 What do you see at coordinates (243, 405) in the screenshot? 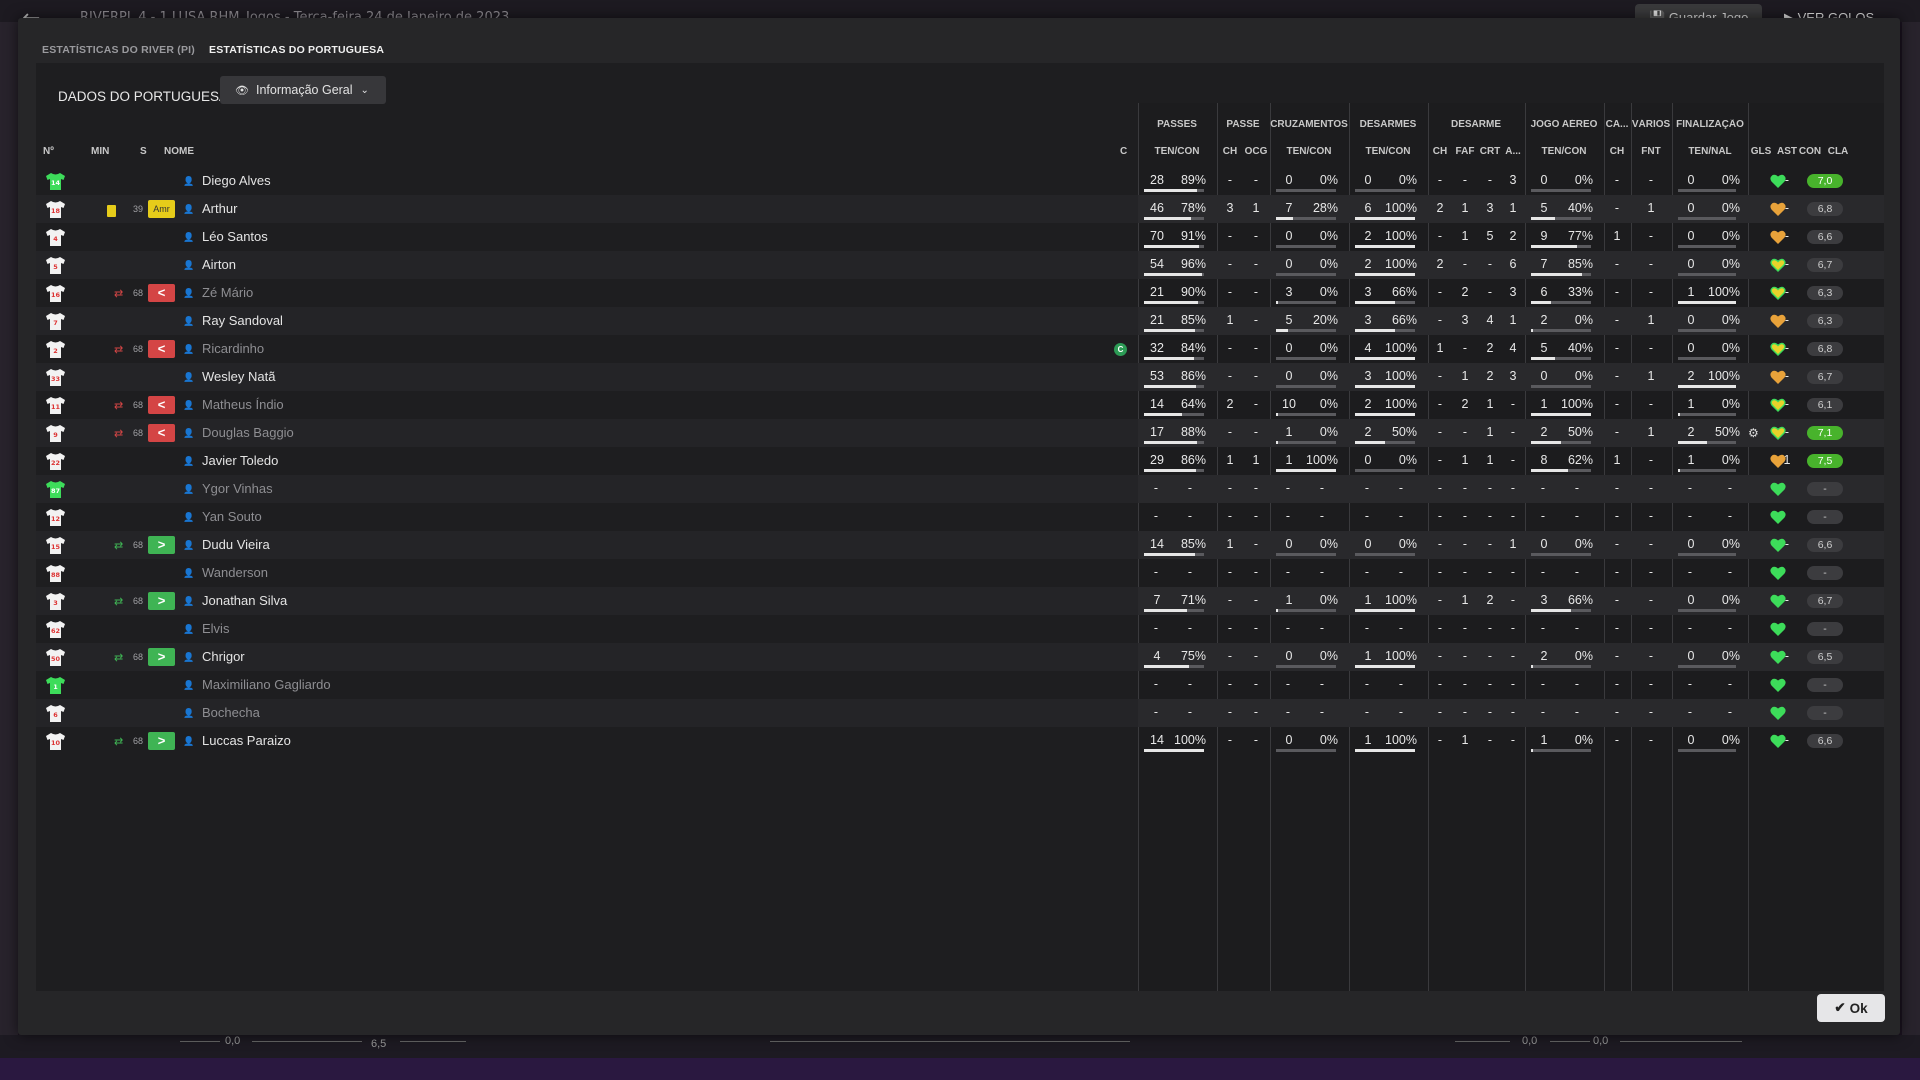
I see `player-name: Matheus Índio` at bounding box center [243, 405].